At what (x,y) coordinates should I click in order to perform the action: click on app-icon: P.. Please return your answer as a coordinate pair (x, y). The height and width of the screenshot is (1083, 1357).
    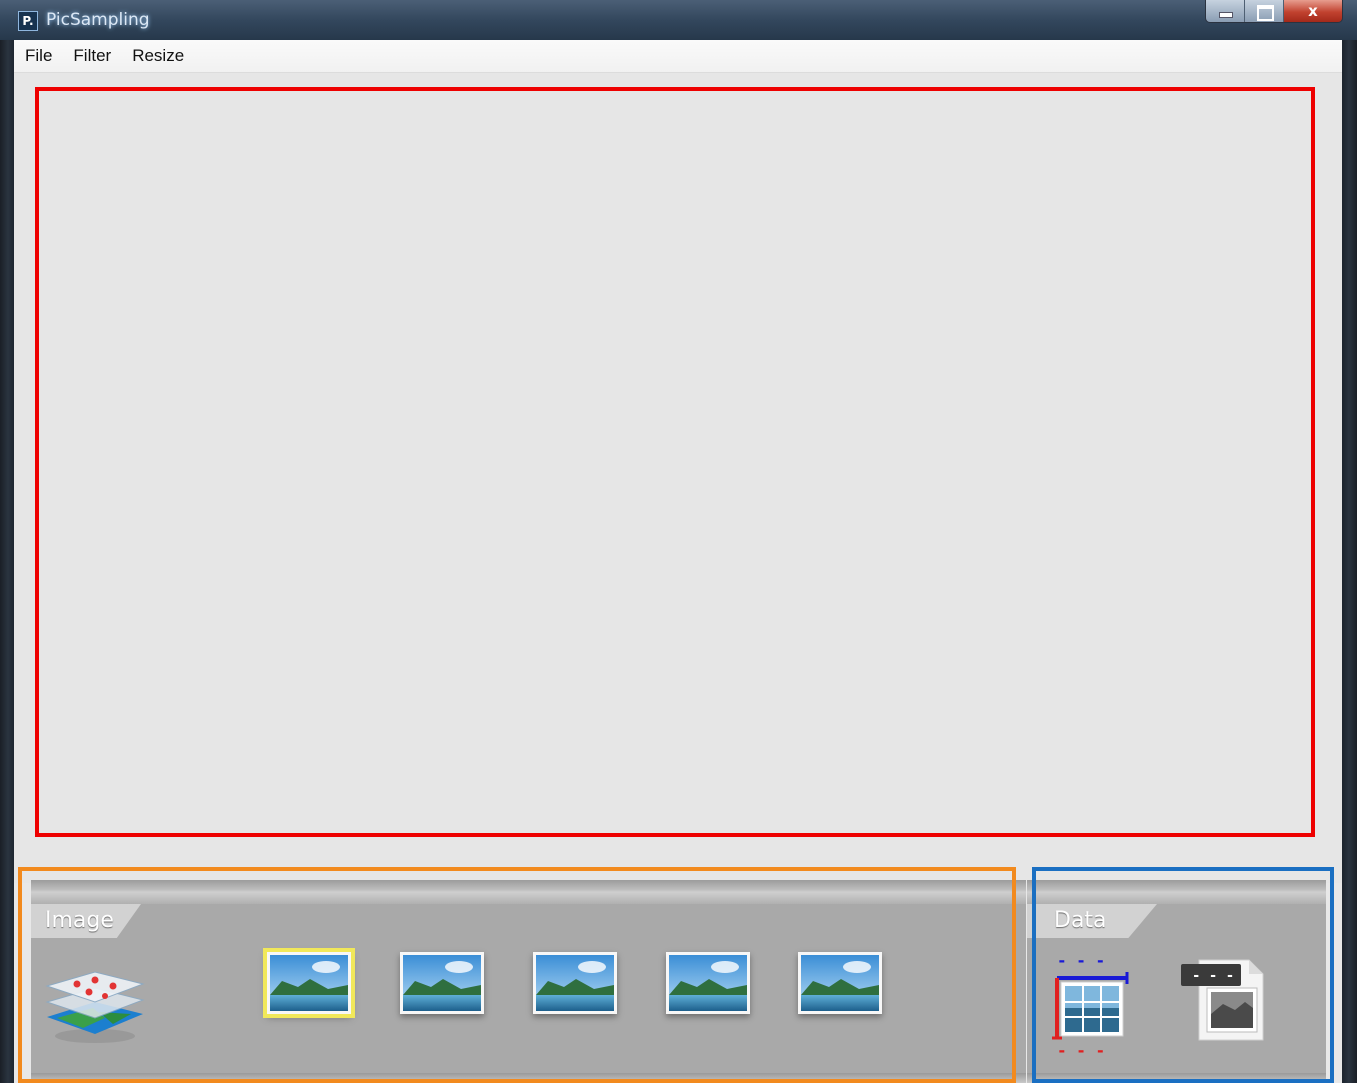
    Looking at the image, I should click on (28, 21).